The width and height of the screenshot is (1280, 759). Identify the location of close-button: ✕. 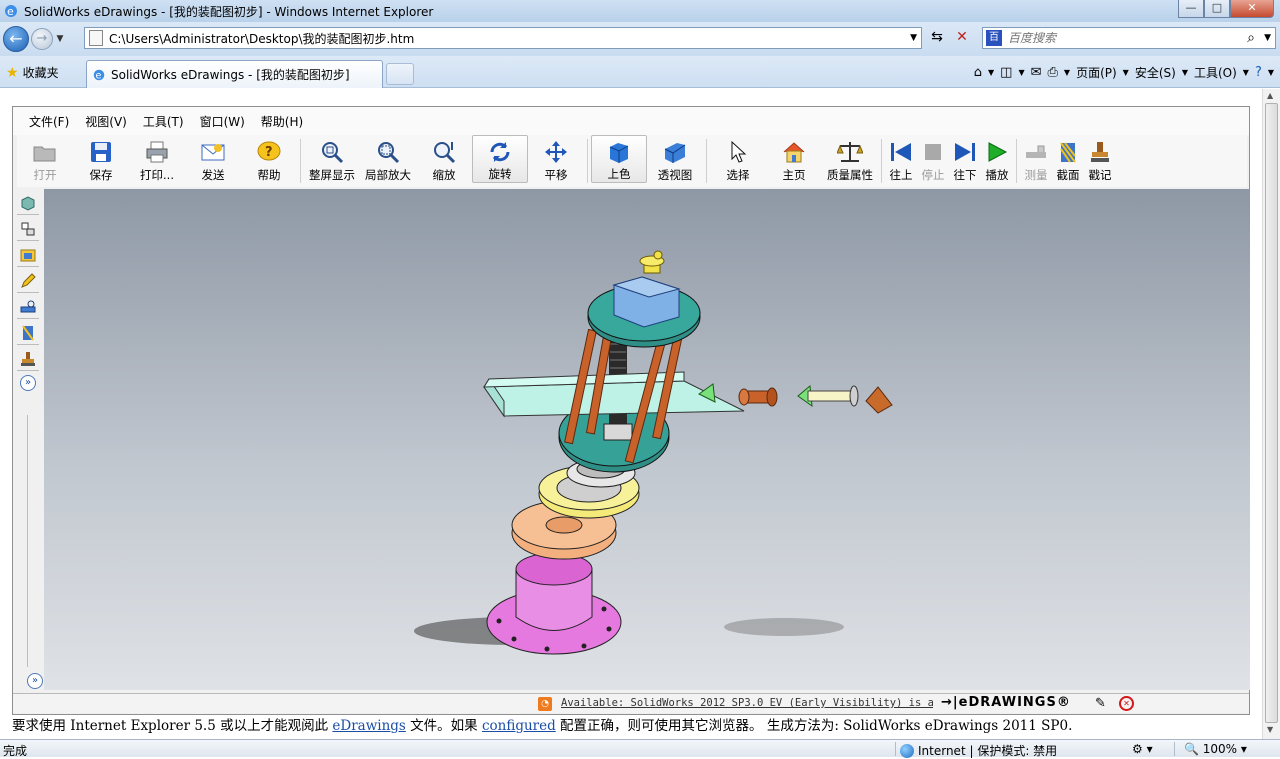
(1252, 9).